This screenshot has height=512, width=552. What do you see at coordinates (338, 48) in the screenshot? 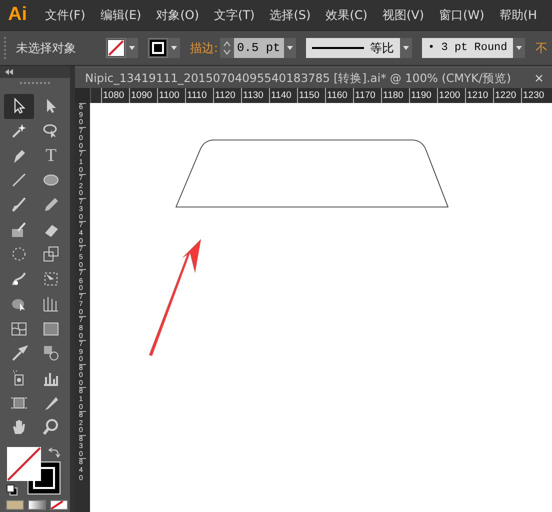
I see `line-sample-icon` at bounding box center [338, 48].